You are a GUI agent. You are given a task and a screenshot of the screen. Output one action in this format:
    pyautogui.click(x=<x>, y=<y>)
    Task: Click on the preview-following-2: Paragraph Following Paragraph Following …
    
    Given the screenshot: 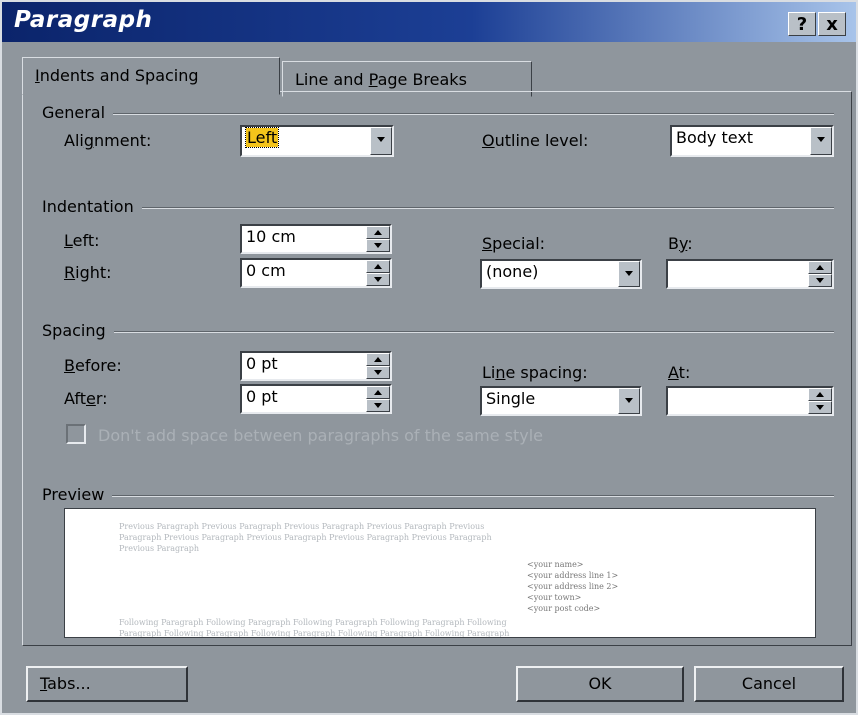 What is the action you would take?
    pyautogui.click(x=314, y=633)
    